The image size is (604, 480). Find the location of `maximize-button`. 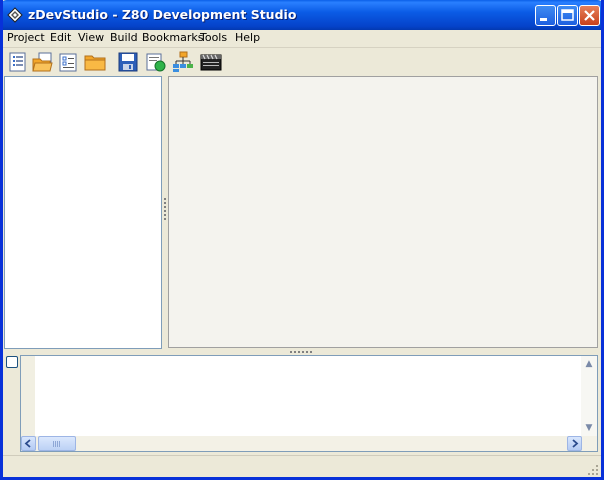

maximize-button is located at coordinates (567, 15).